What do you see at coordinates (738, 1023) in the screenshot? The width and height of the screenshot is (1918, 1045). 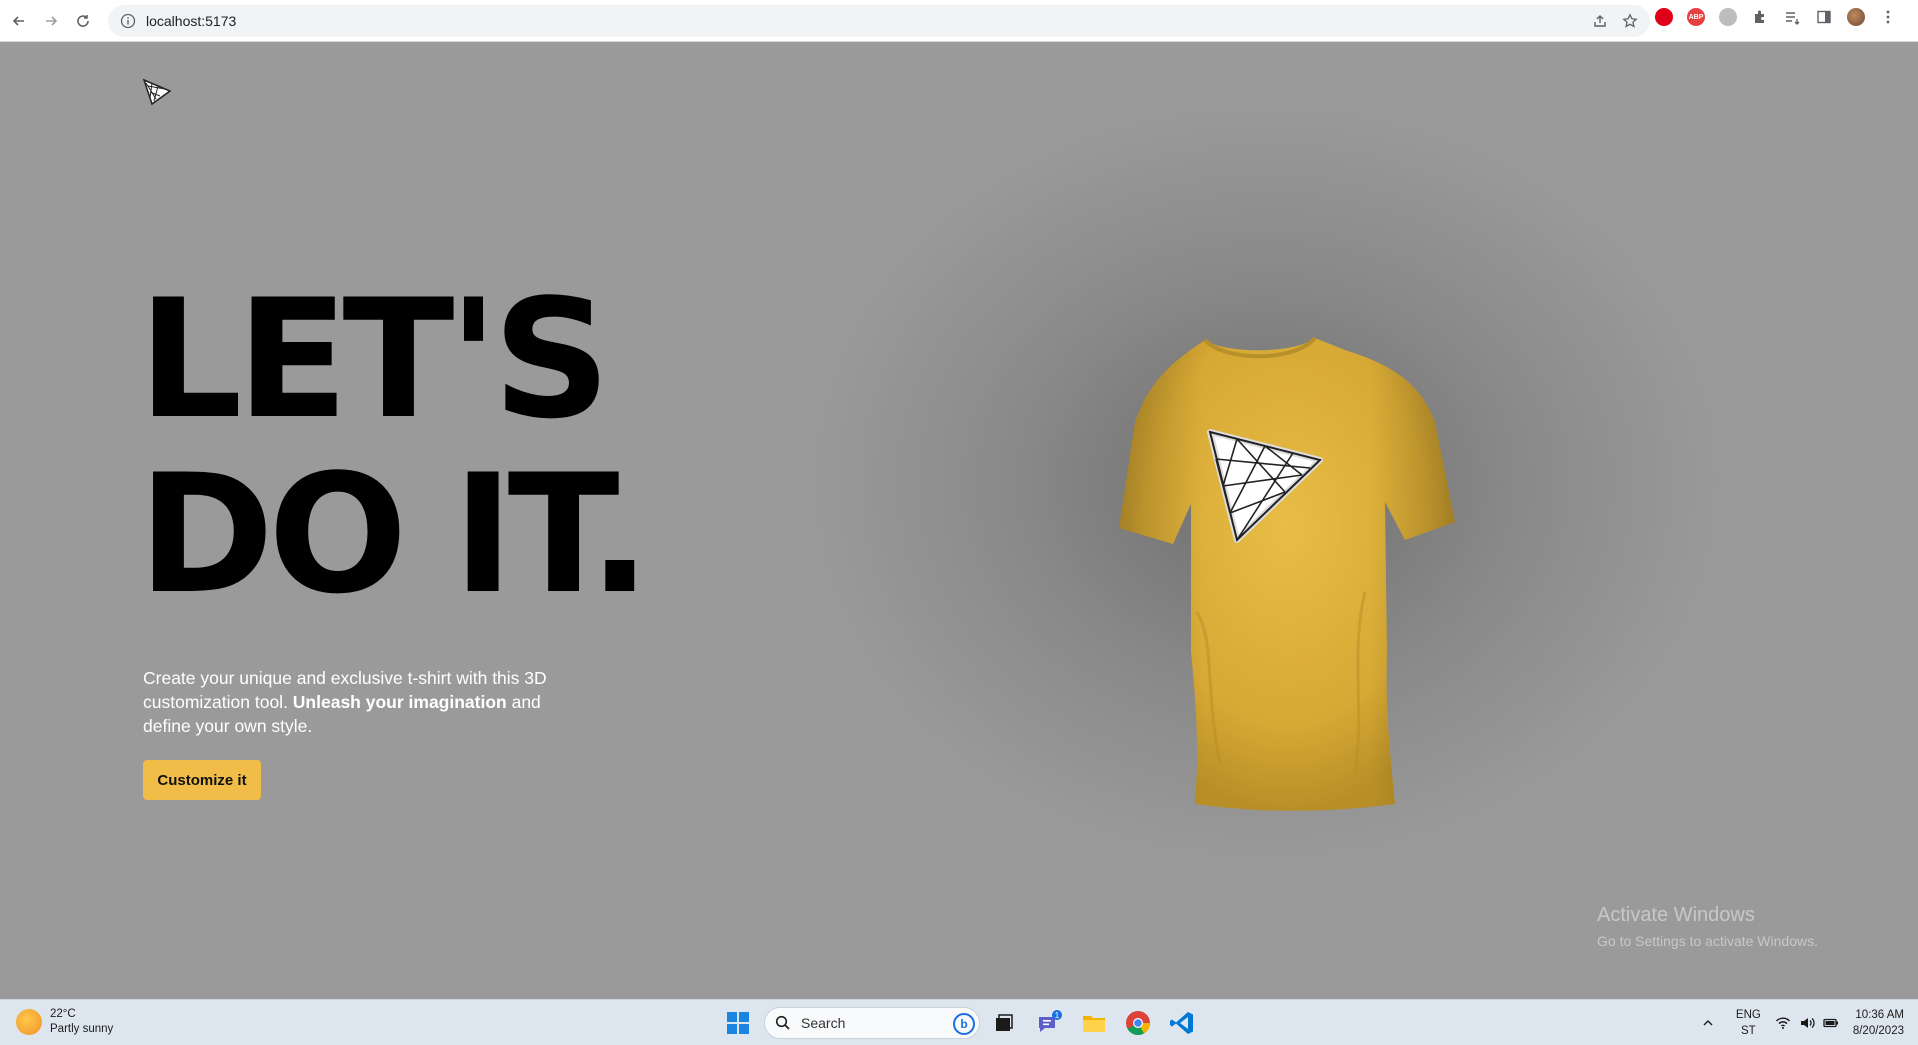 I see `windows-start-icon` at bounding box center [738, 1023].